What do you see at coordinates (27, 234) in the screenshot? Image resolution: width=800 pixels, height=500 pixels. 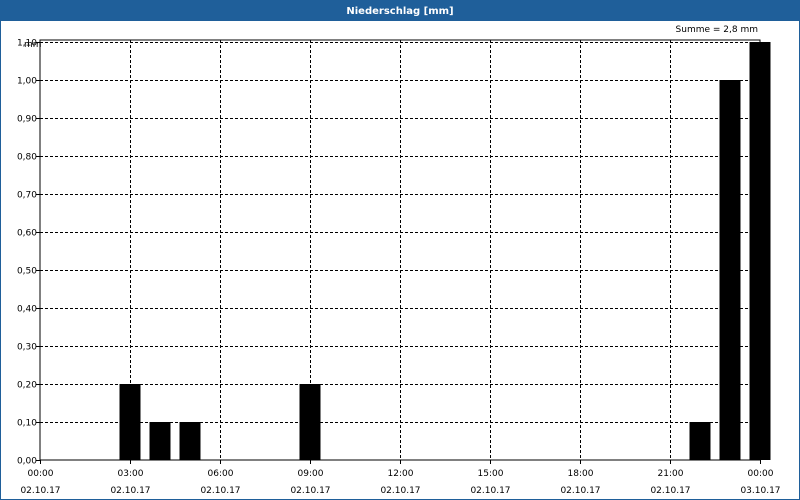 I see `y-tick-label: 0,60` at bounding box center [27, 234].